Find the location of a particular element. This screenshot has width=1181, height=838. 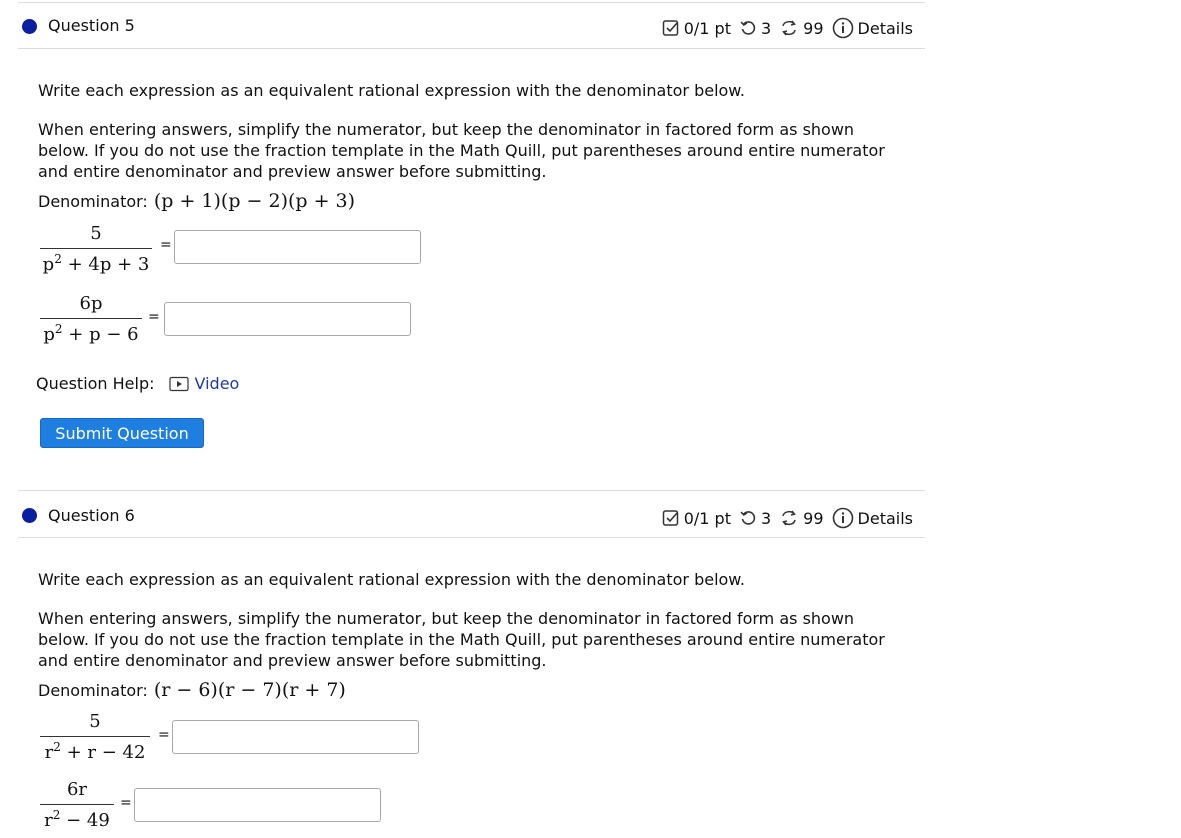

denominator-expression: (p + 1)(p − 2)(p + 3) is located at coordinates (254, 201).